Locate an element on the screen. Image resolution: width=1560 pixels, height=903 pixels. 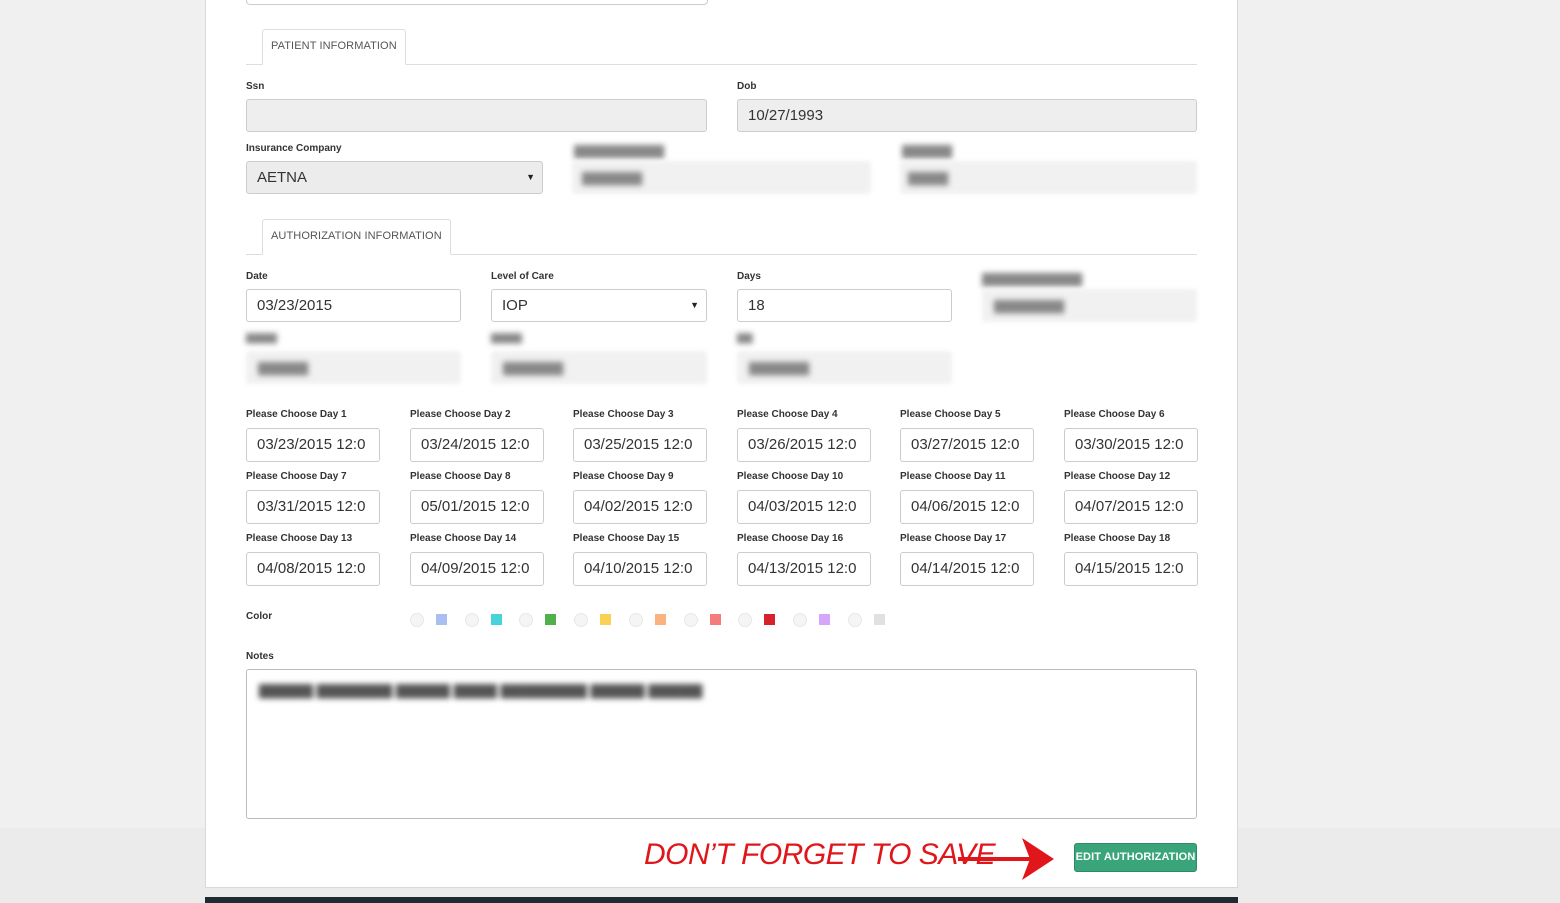
date-label: Date is located at coordinates (257, 276).